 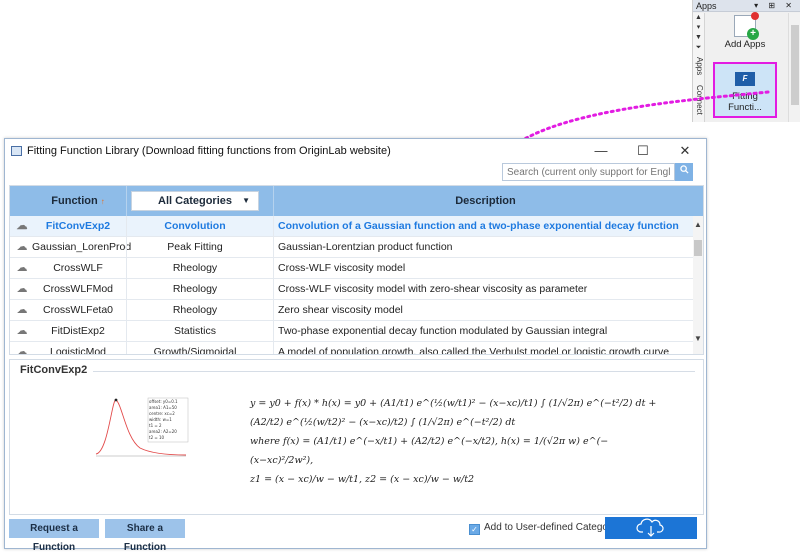 I want to click on chevron-down-icon: ▼, so click(x=246, y=200).